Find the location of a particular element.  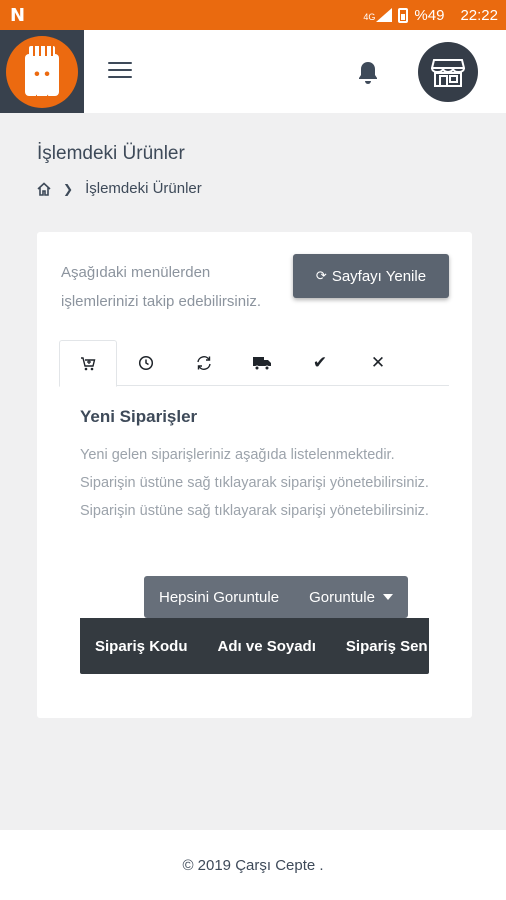

close-icon: ✕ is located at coordinates (378, 362).